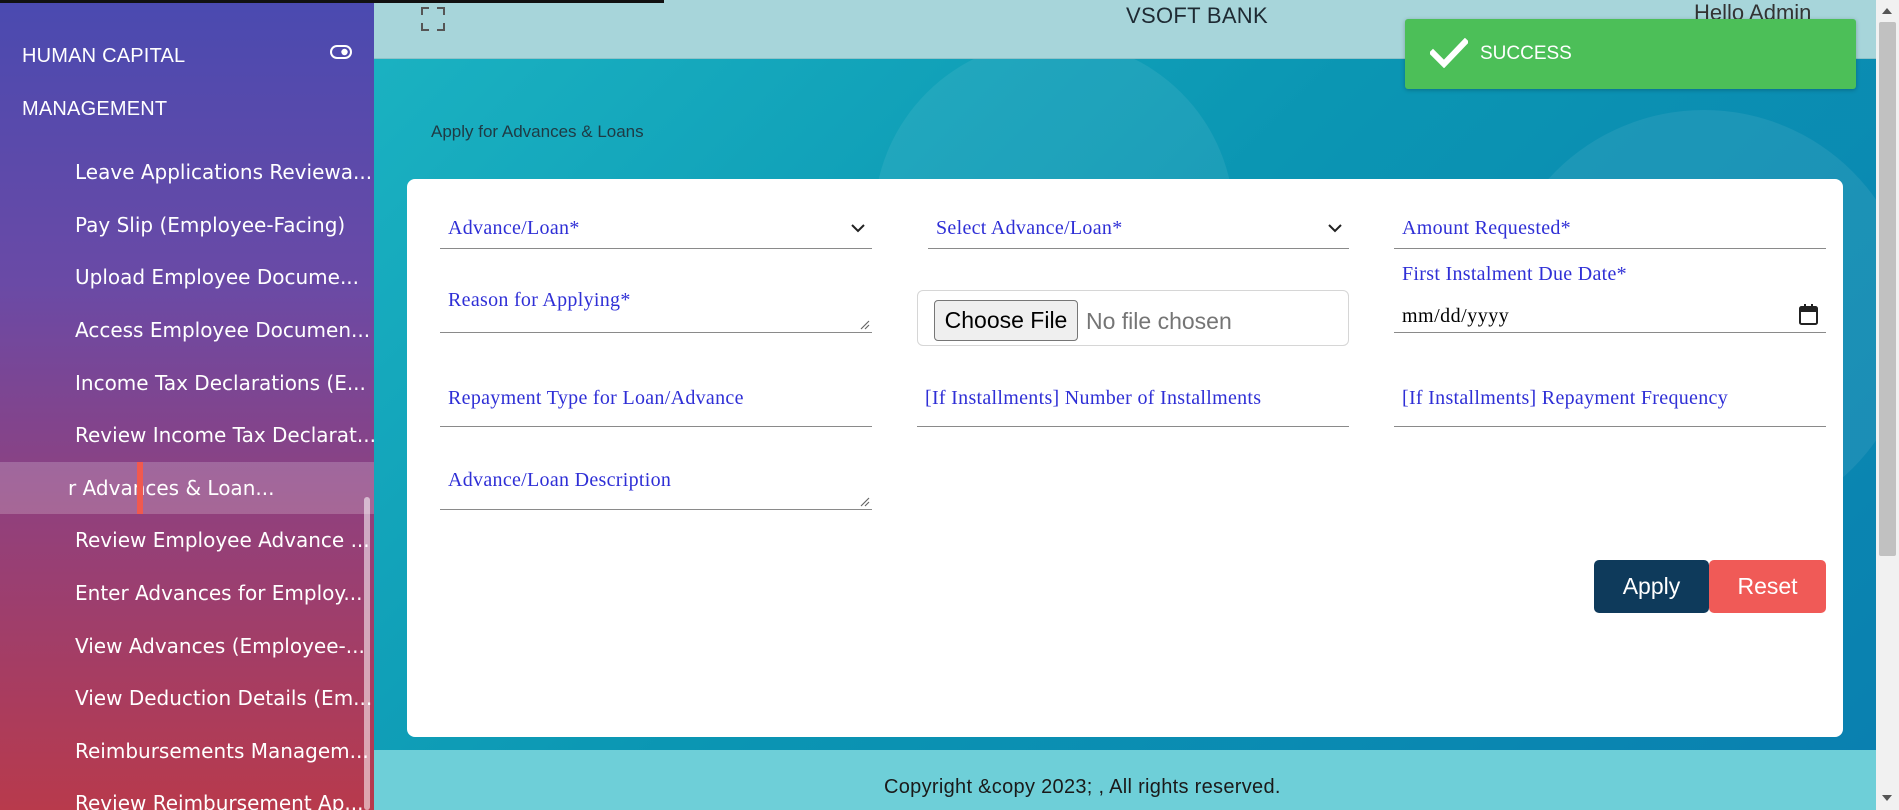 The height and width of the screenshot is (810, 1899). What do you see at coordinates (341, 52) in the screenshot?
I see `toggle-icon` at bounding box center [341, 52].